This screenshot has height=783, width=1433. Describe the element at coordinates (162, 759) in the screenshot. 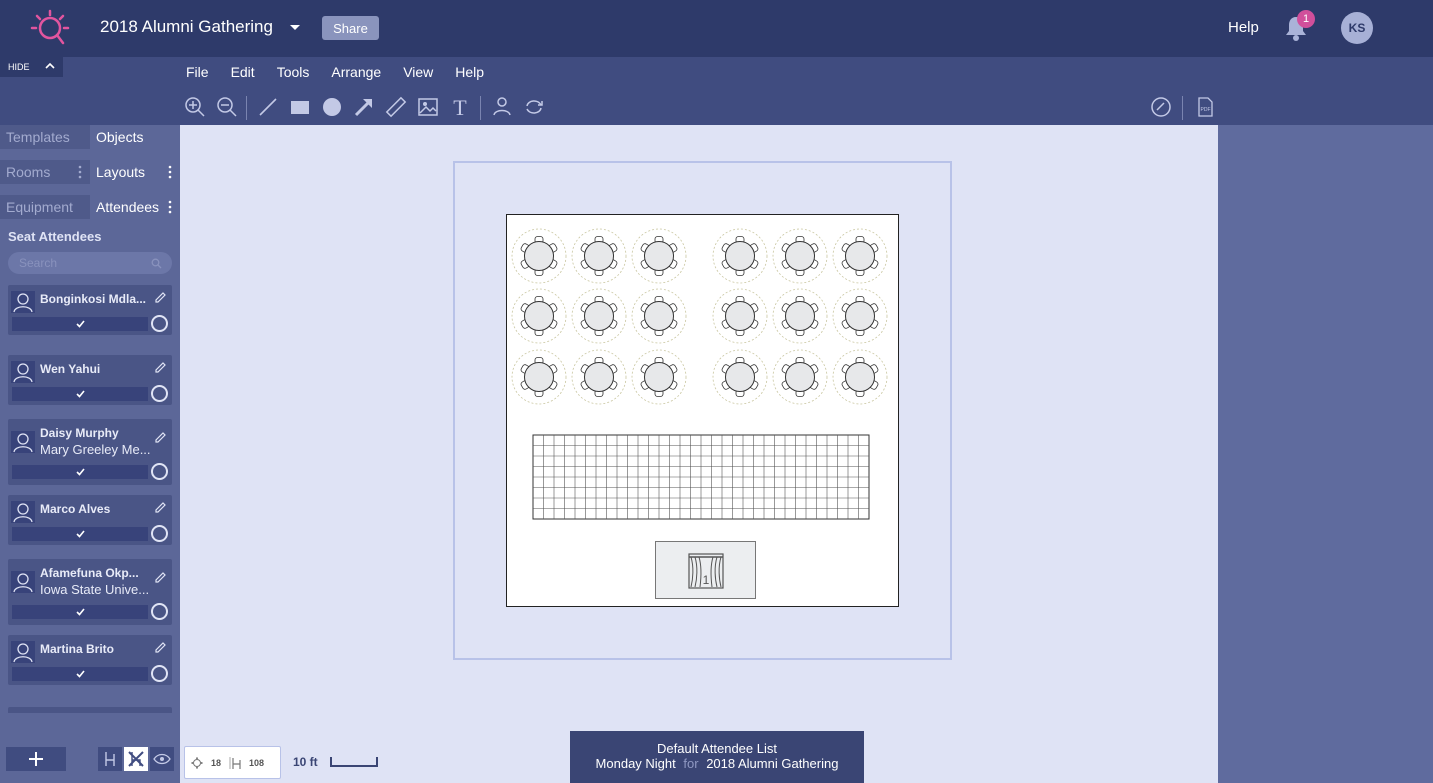

I see `eye-icon` at that location.